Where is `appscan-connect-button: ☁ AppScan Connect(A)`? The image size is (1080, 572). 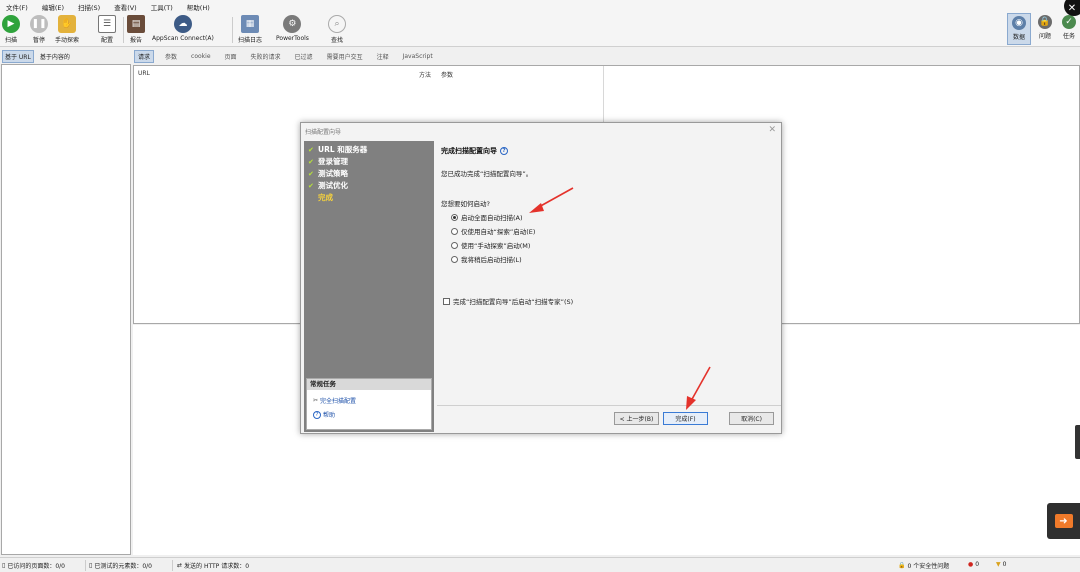 appscan-connect-button: ☁ AppScan Connect(A) is located at coordinates (183, 28).